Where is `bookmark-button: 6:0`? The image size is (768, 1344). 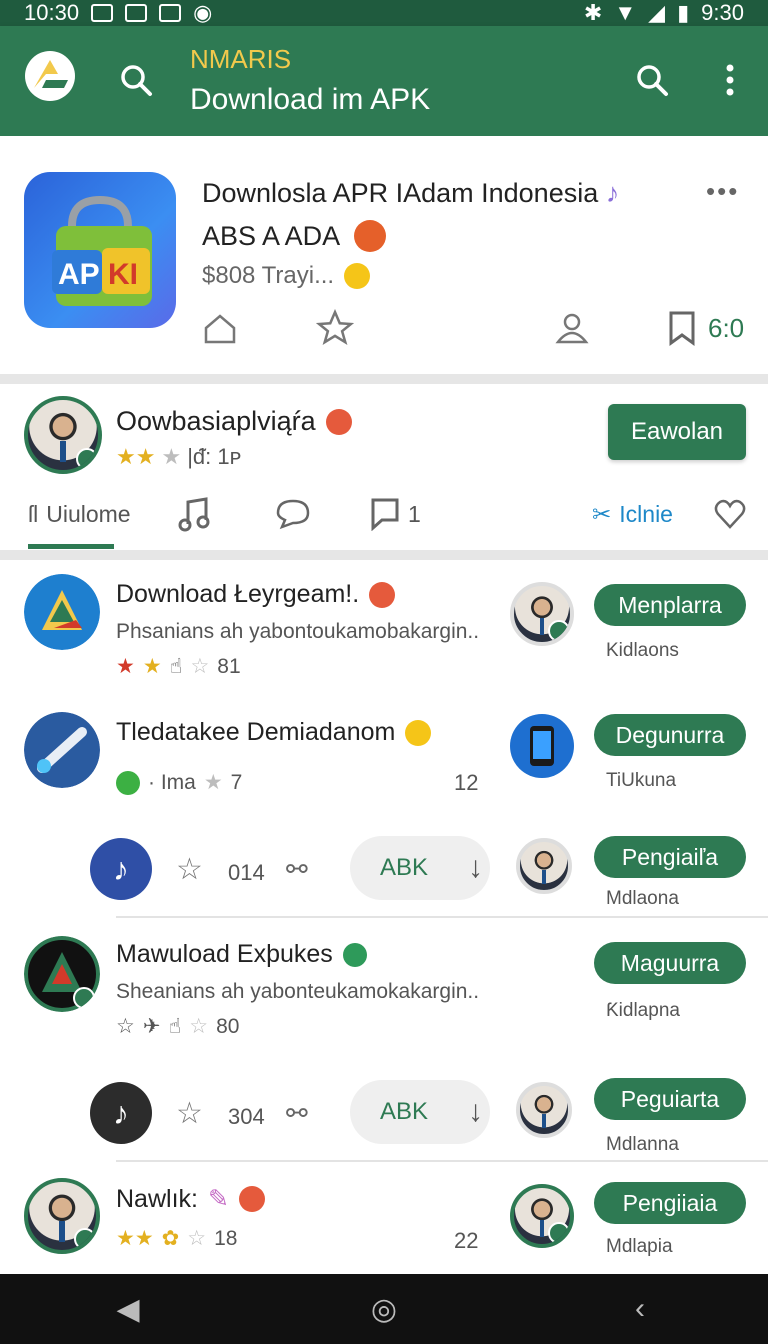
bookmark-button: 6:0 is located at coordinates (705, 328).